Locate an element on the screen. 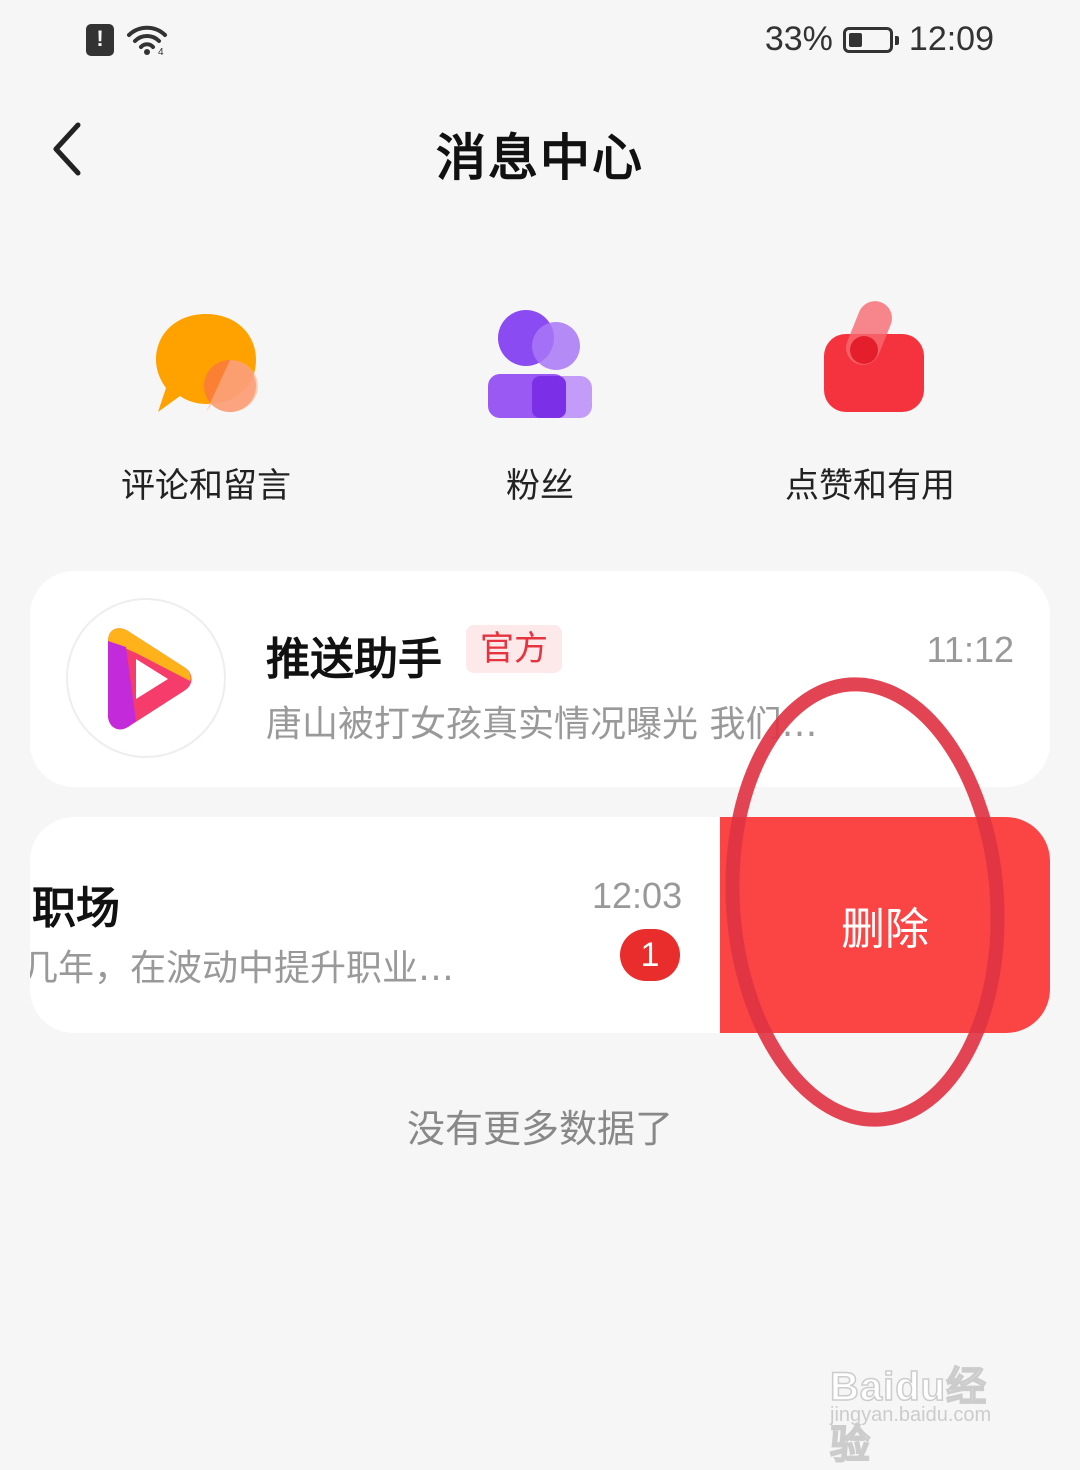 This screenshot has width=1080, height=1470. play-logo-icon is located at coordinates (150, 679).